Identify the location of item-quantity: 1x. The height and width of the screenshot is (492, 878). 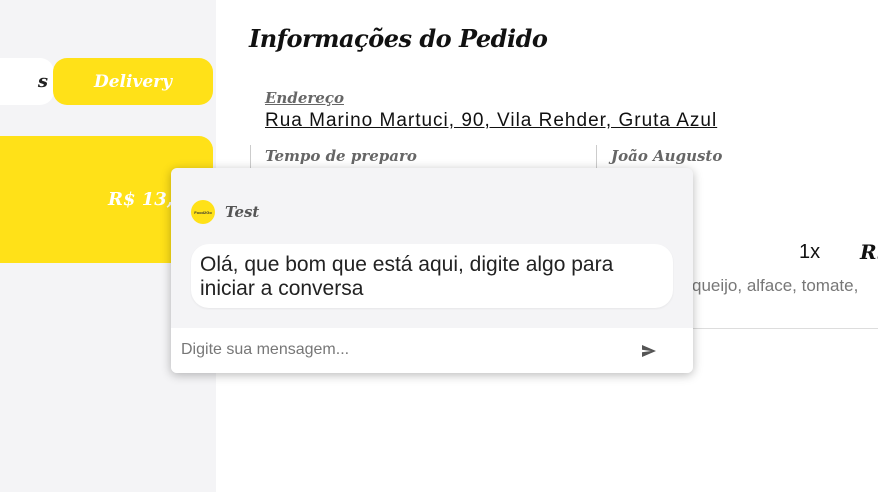
(810, 252).